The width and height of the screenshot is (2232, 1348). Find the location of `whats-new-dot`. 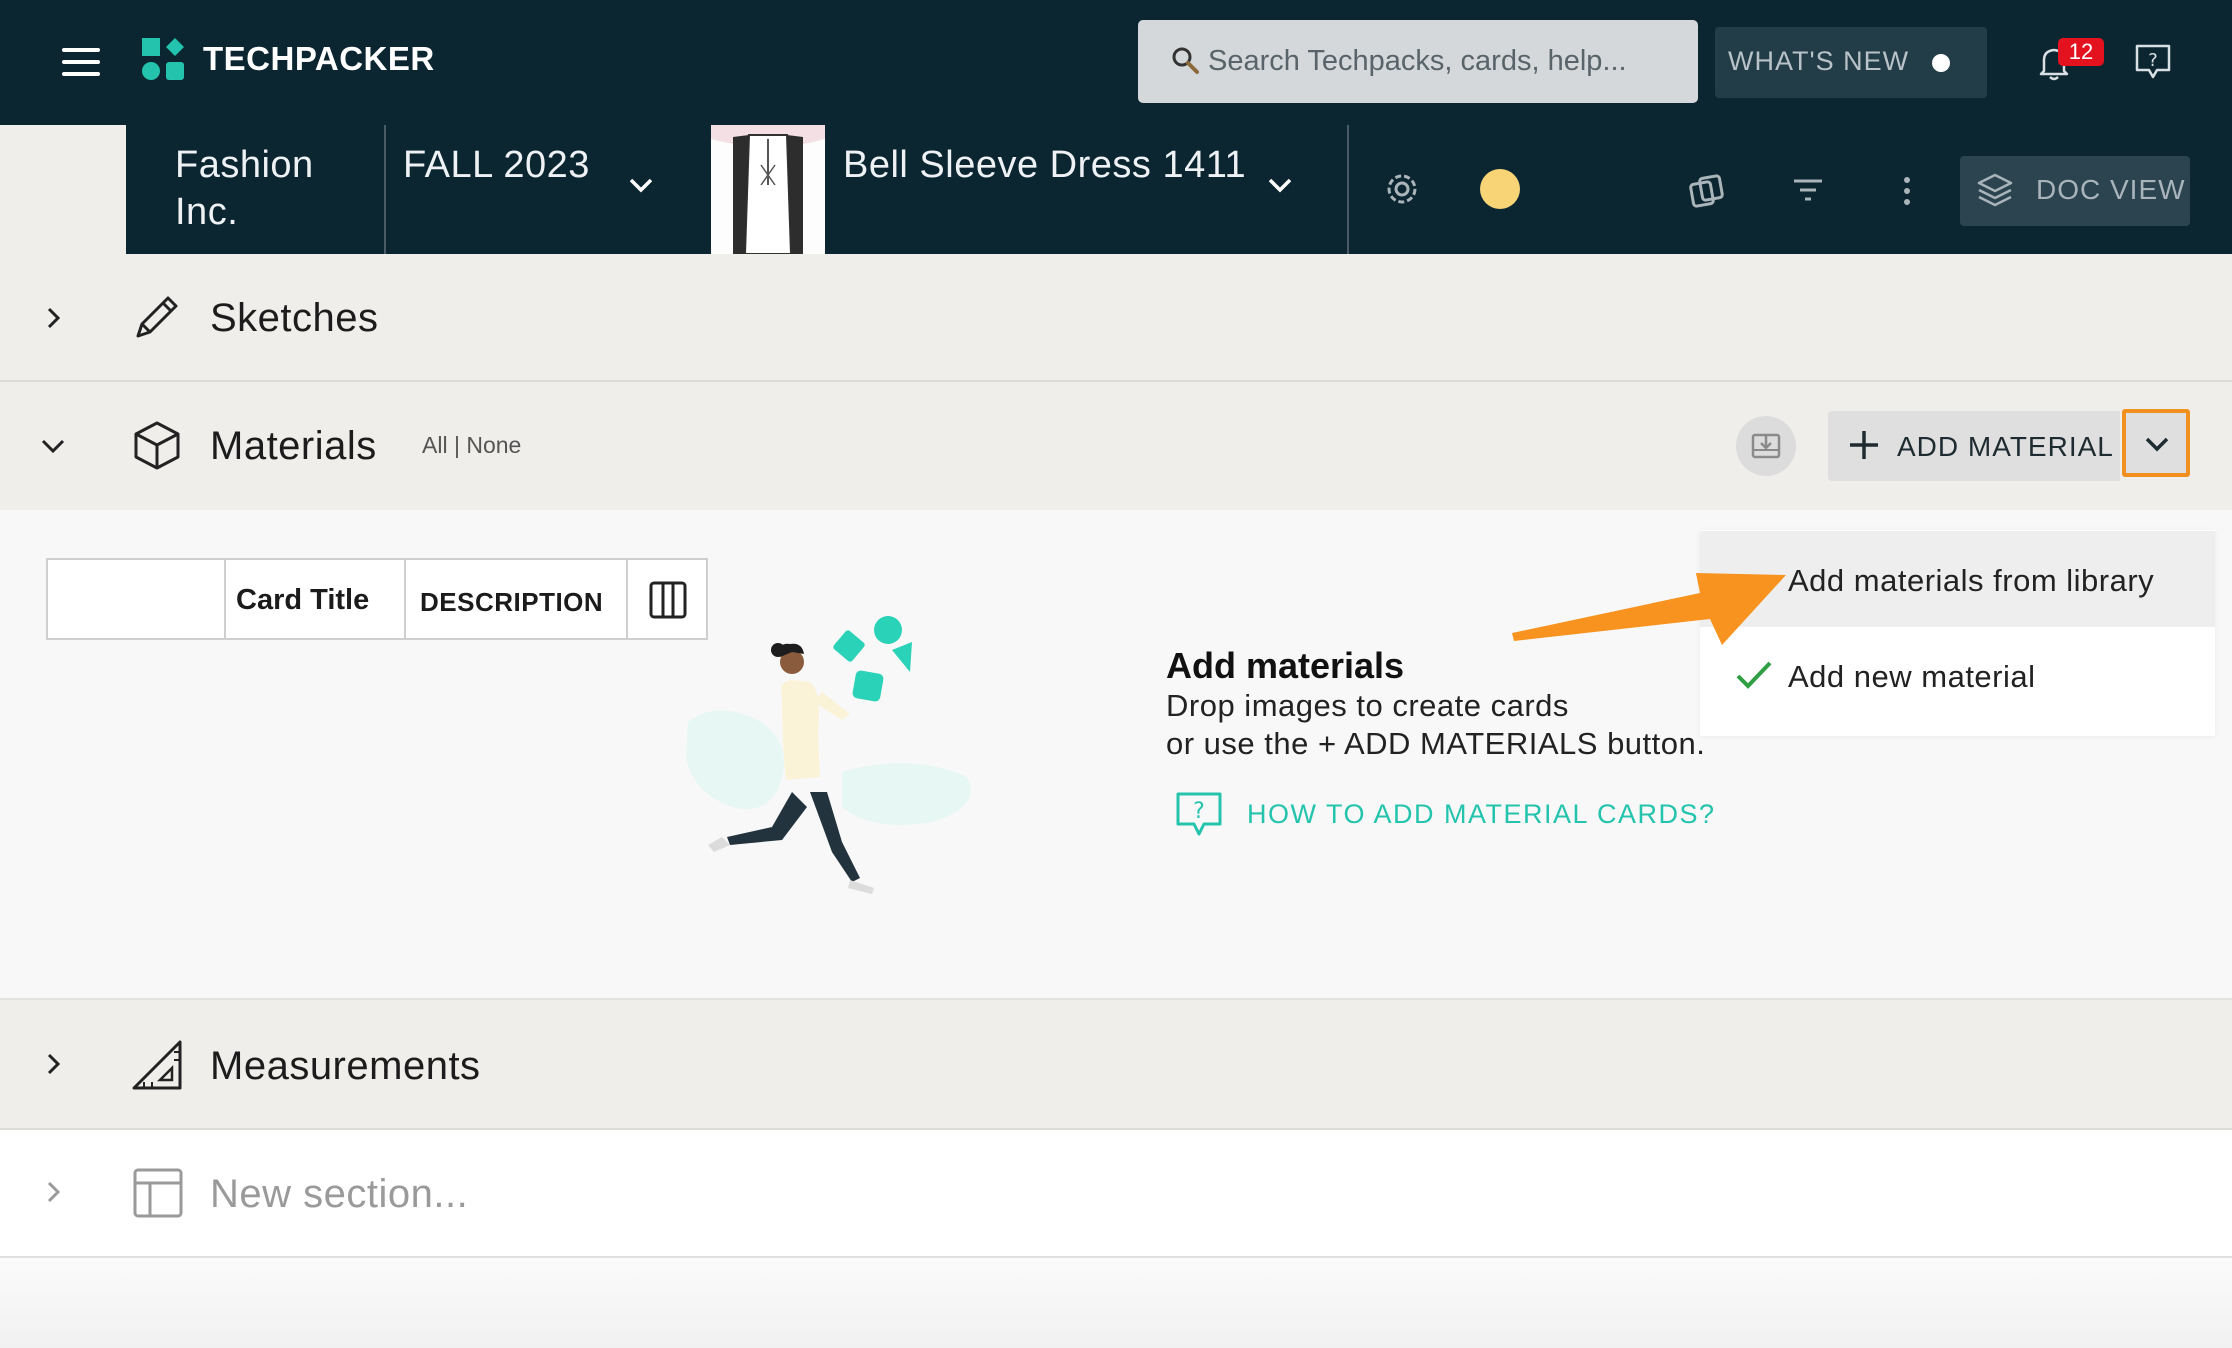

whats-new-dot is located at coordinates (1941, 63).